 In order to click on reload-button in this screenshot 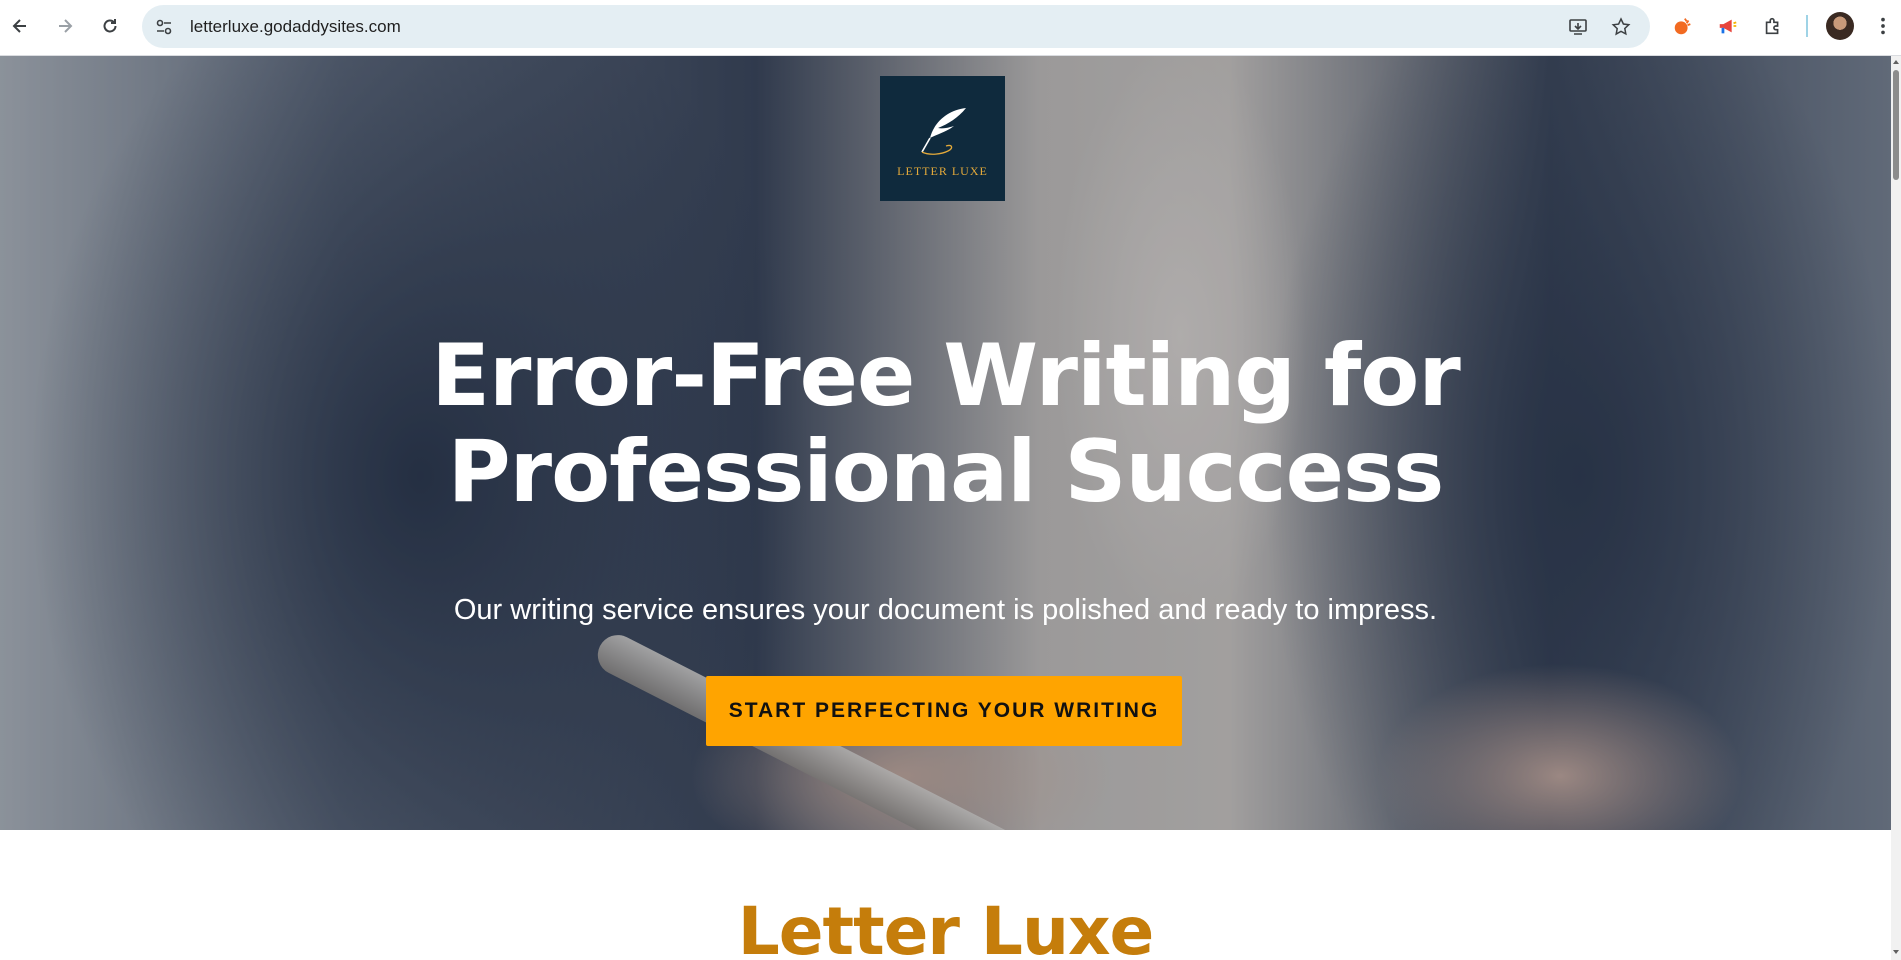, I will do `click(110, 26)`.